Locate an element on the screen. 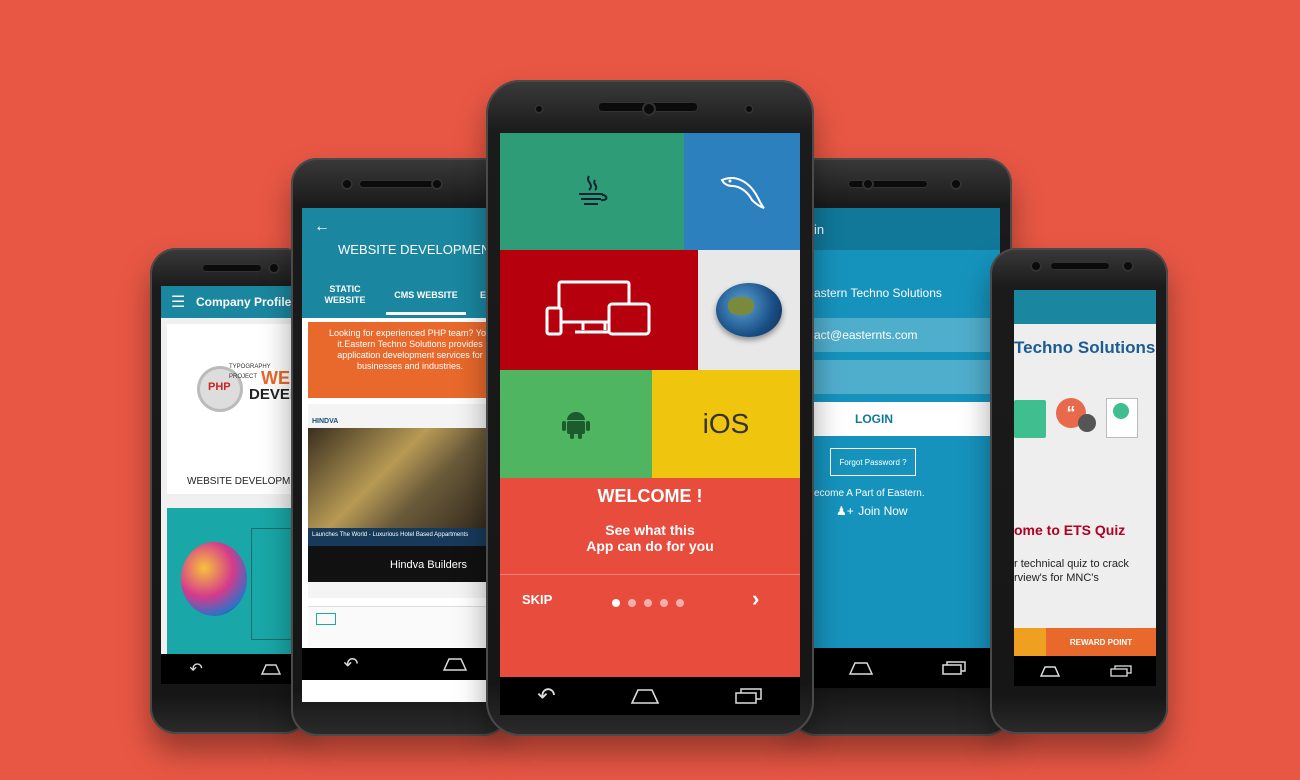 Image resolution: width=1300 pixels, height=780 pixels. document-icon is located at coordinates (1122, 418).